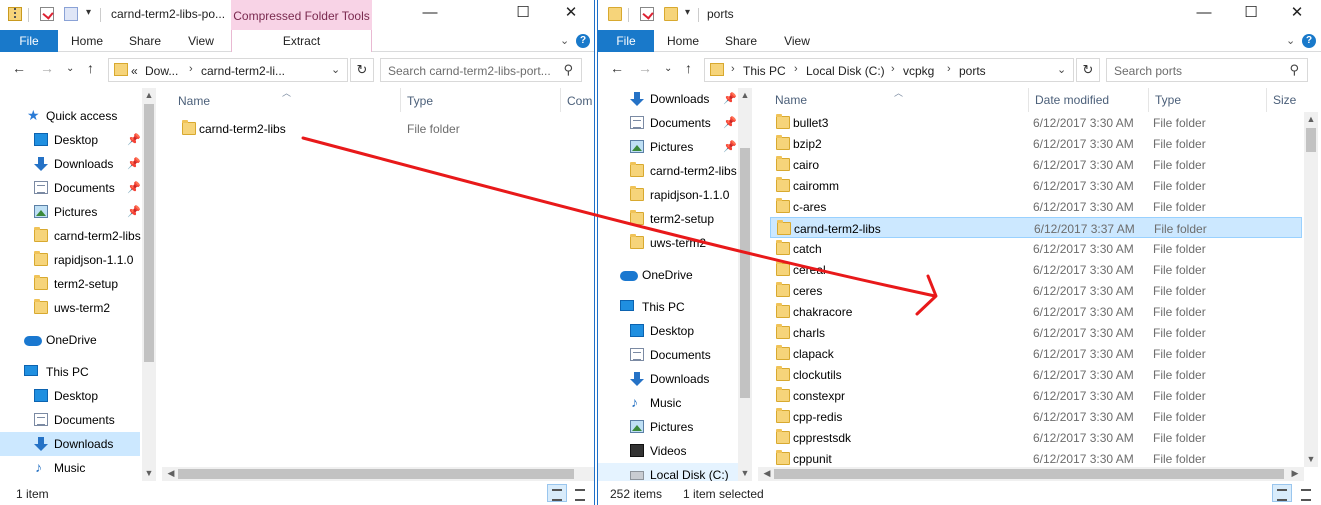 Image resolution: width=1321 pixels, height=505 pixels. I want to click on forward-button: →, so click(645, 68).